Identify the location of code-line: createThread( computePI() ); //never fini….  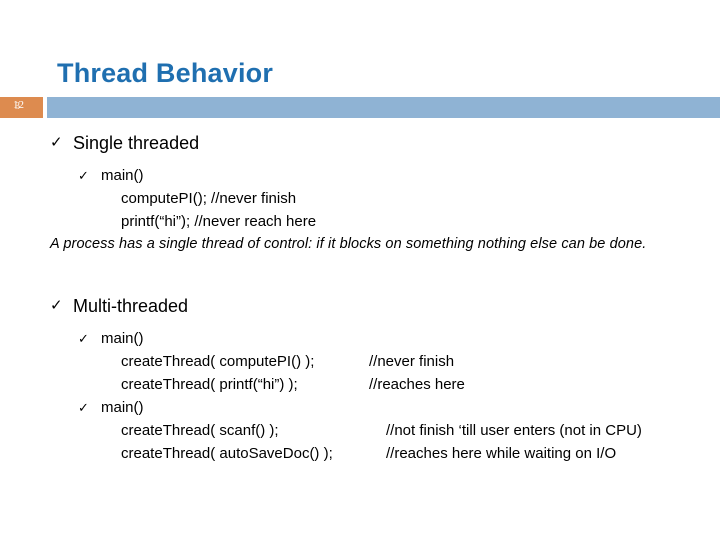
(360, 361).